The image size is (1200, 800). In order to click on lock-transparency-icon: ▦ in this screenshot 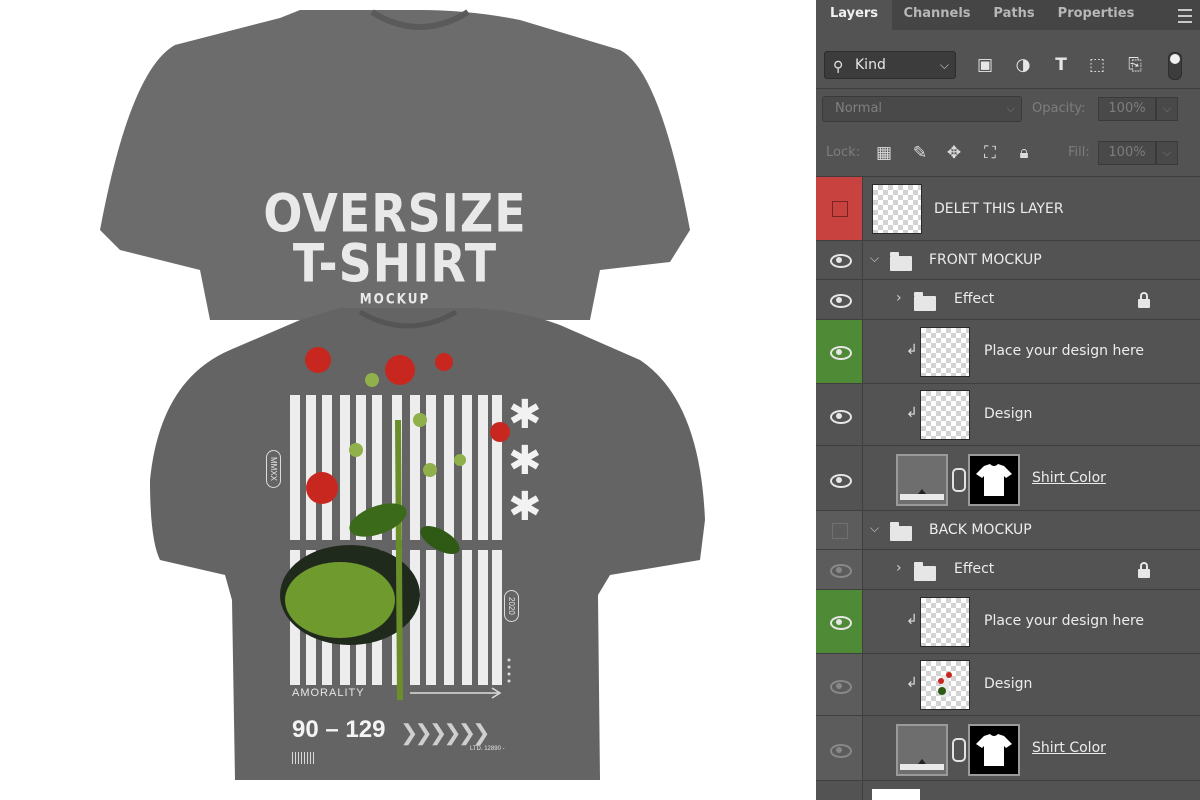, I will do `click(884, 153)`.